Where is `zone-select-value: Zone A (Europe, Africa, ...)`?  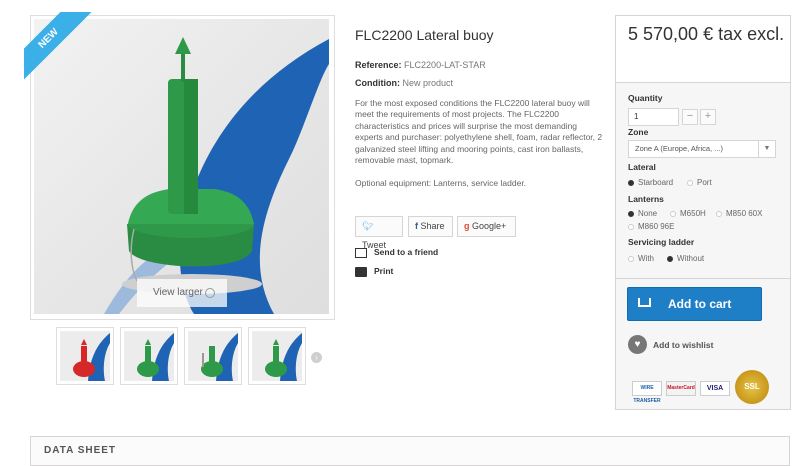 zone-select-value: Zone A (Europe, Africa, ...) is located at coordinates (679, 148).